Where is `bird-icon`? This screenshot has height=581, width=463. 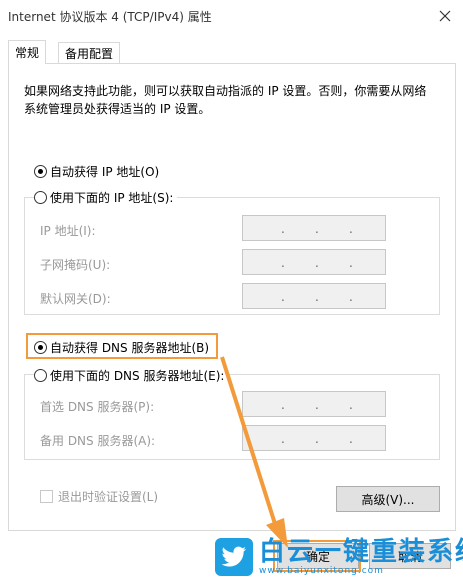 bird-icon is located at coordinates (234, 557).